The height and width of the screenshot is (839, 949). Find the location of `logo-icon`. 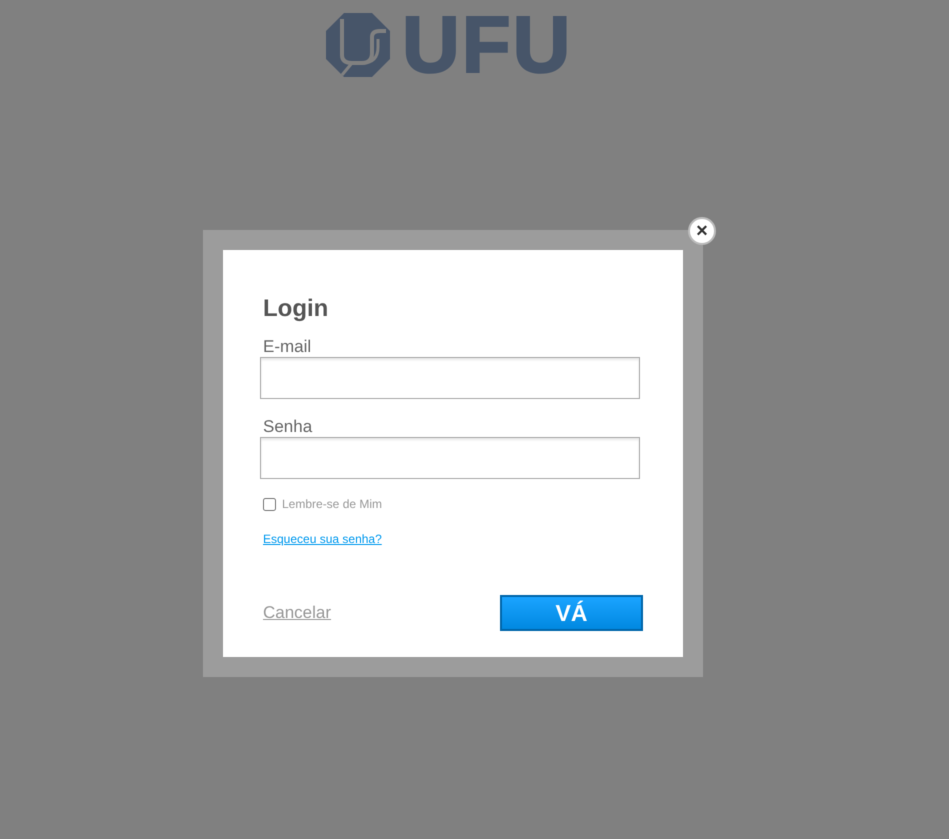

logo-icon is located at coordinates (358, 45).